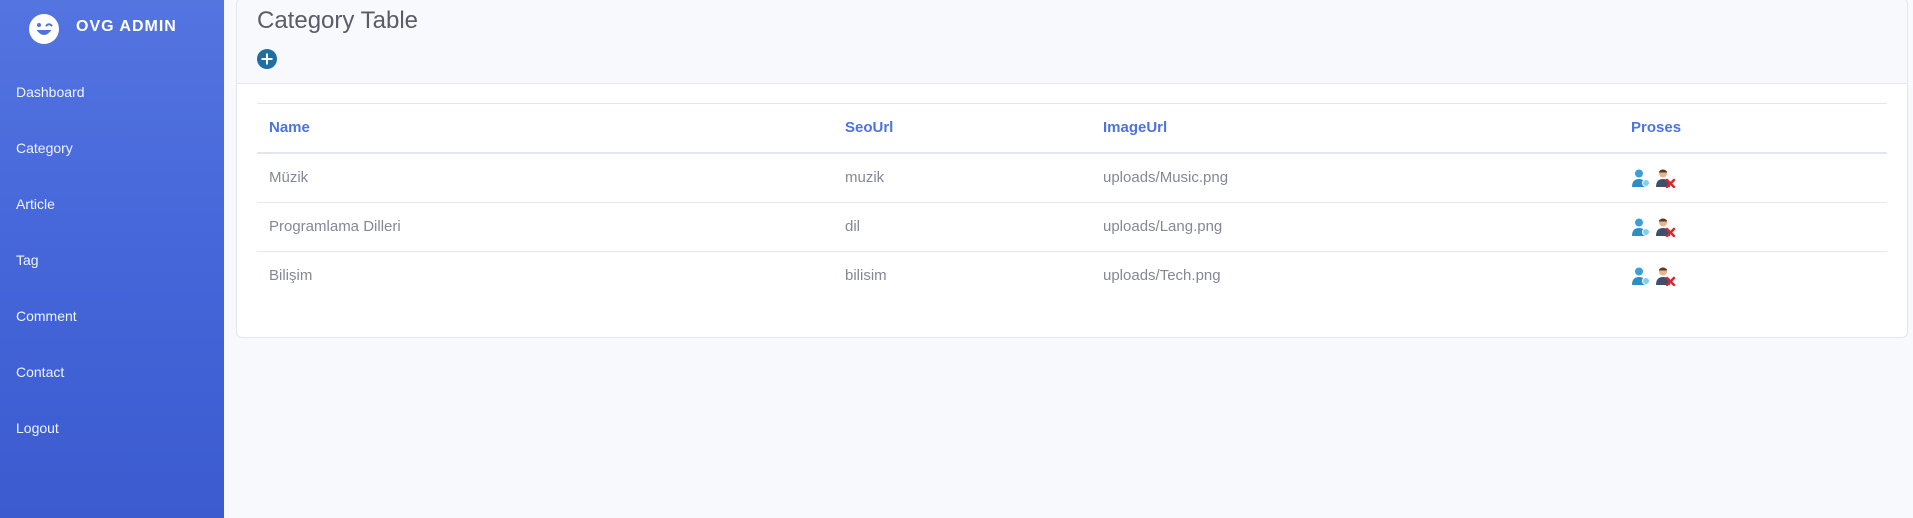 The image size is (1913, 518). What do you see at coordinates (1072, 227) in the screenshot?
I see `table-row: Programlama Dilleri dil uploads/Lang.png` at bounding box center [1072, 227].